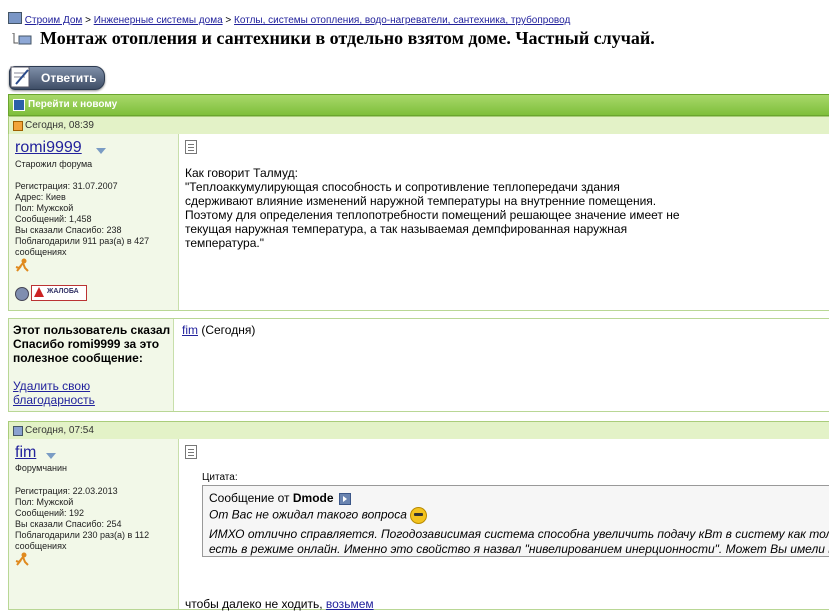 This screenshot has height=611, width=829. I want to click on user-info-line: Адрес: Киев, so click(40, 197).